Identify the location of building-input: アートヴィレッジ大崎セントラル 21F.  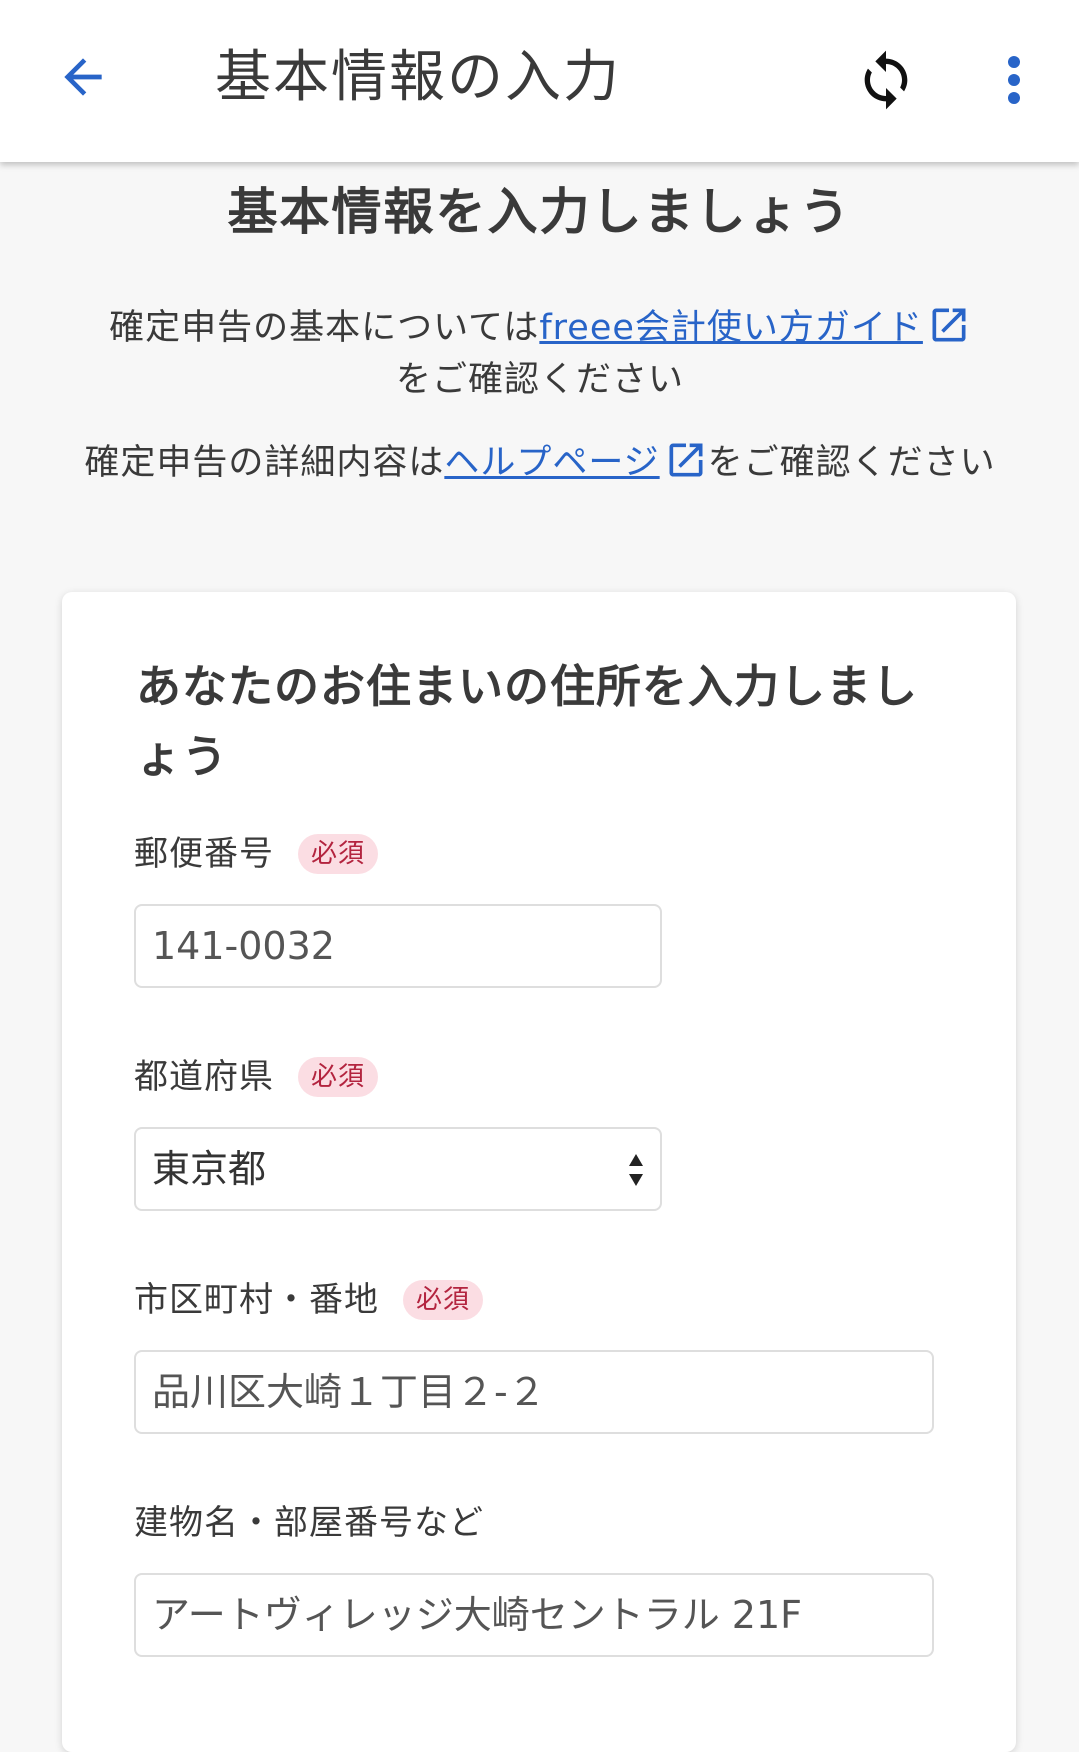
(534, 1615).